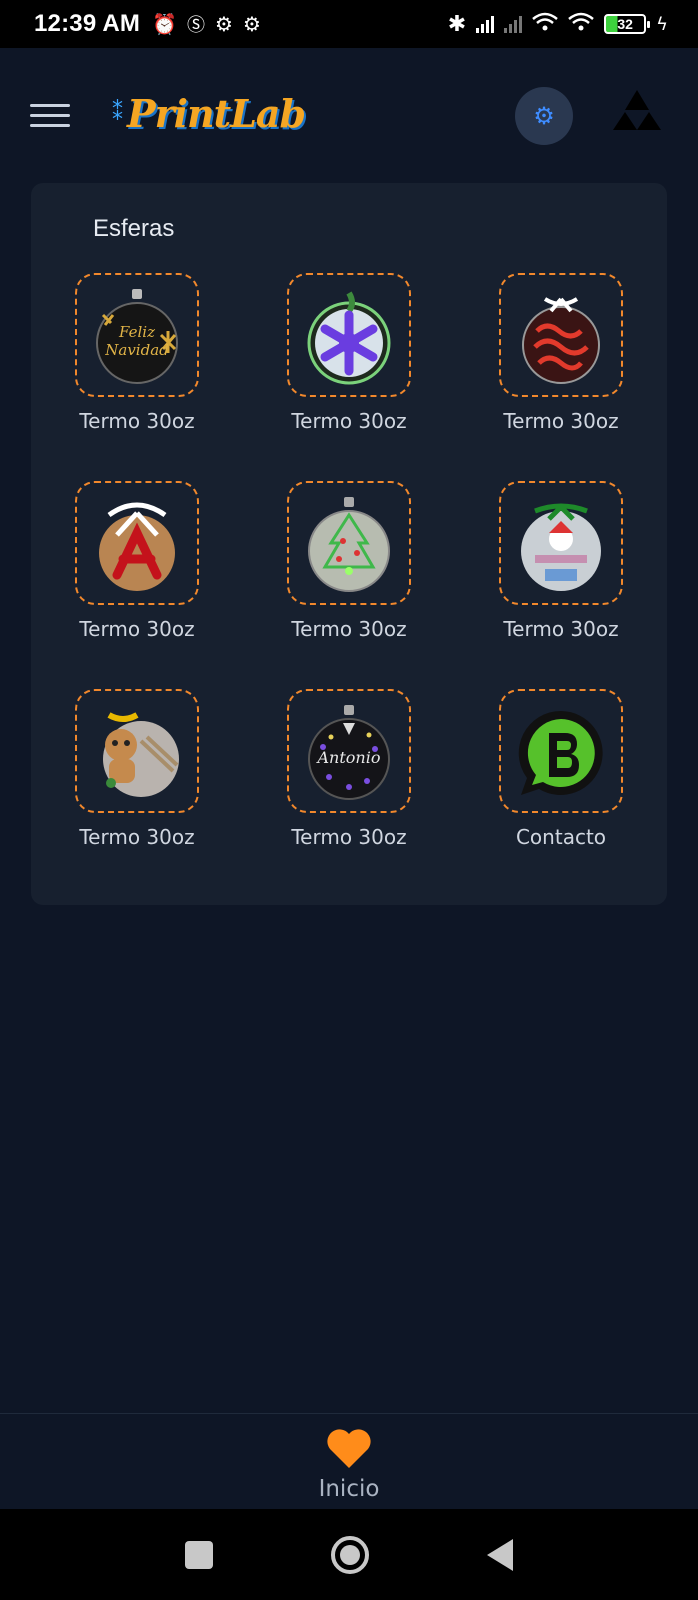 The width and height of the screenshot is (698, 1600). Describe the element at coordinates (87, 23) in the screenshot. I see `status-time: 12:39 AM` at that location.